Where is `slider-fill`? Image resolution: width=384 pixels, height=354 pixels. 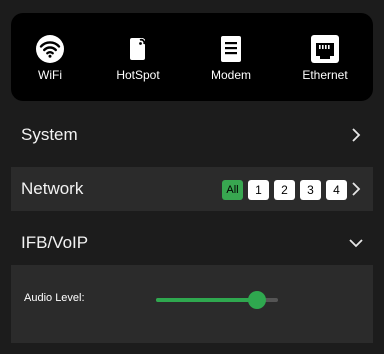 slider-fill is located at coordinates (207, 300).